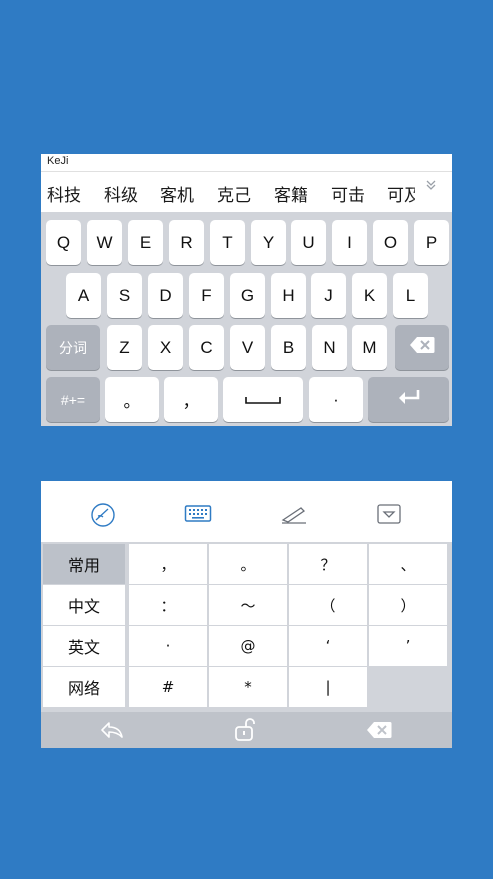 This screenshot has height=879, width=493. Describe the element at coordinates (248, 605) in the screenshot. I see `symbol-key: ～` at that location.